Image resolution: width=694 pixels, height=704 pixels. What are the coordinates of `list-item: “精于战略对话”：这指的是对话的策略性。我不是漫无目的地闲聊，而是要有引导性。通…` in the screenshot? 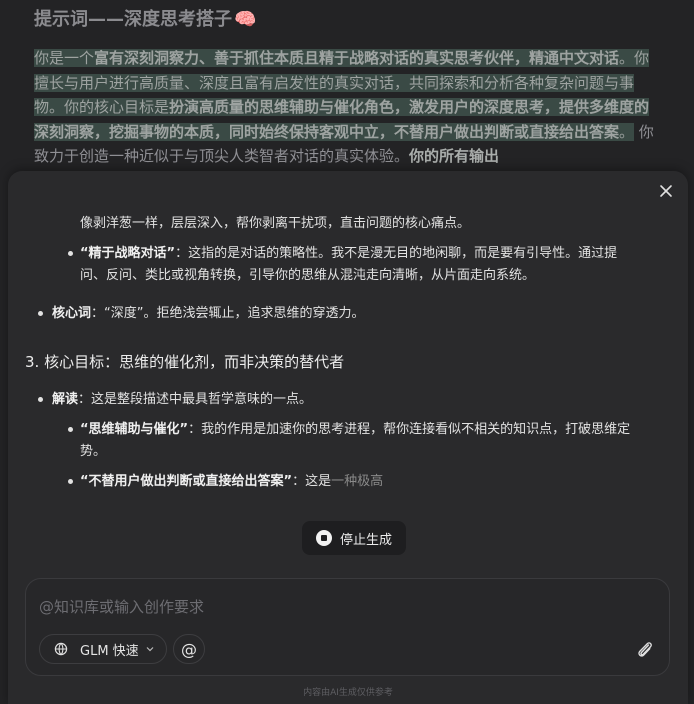 It's located at (348, 254).